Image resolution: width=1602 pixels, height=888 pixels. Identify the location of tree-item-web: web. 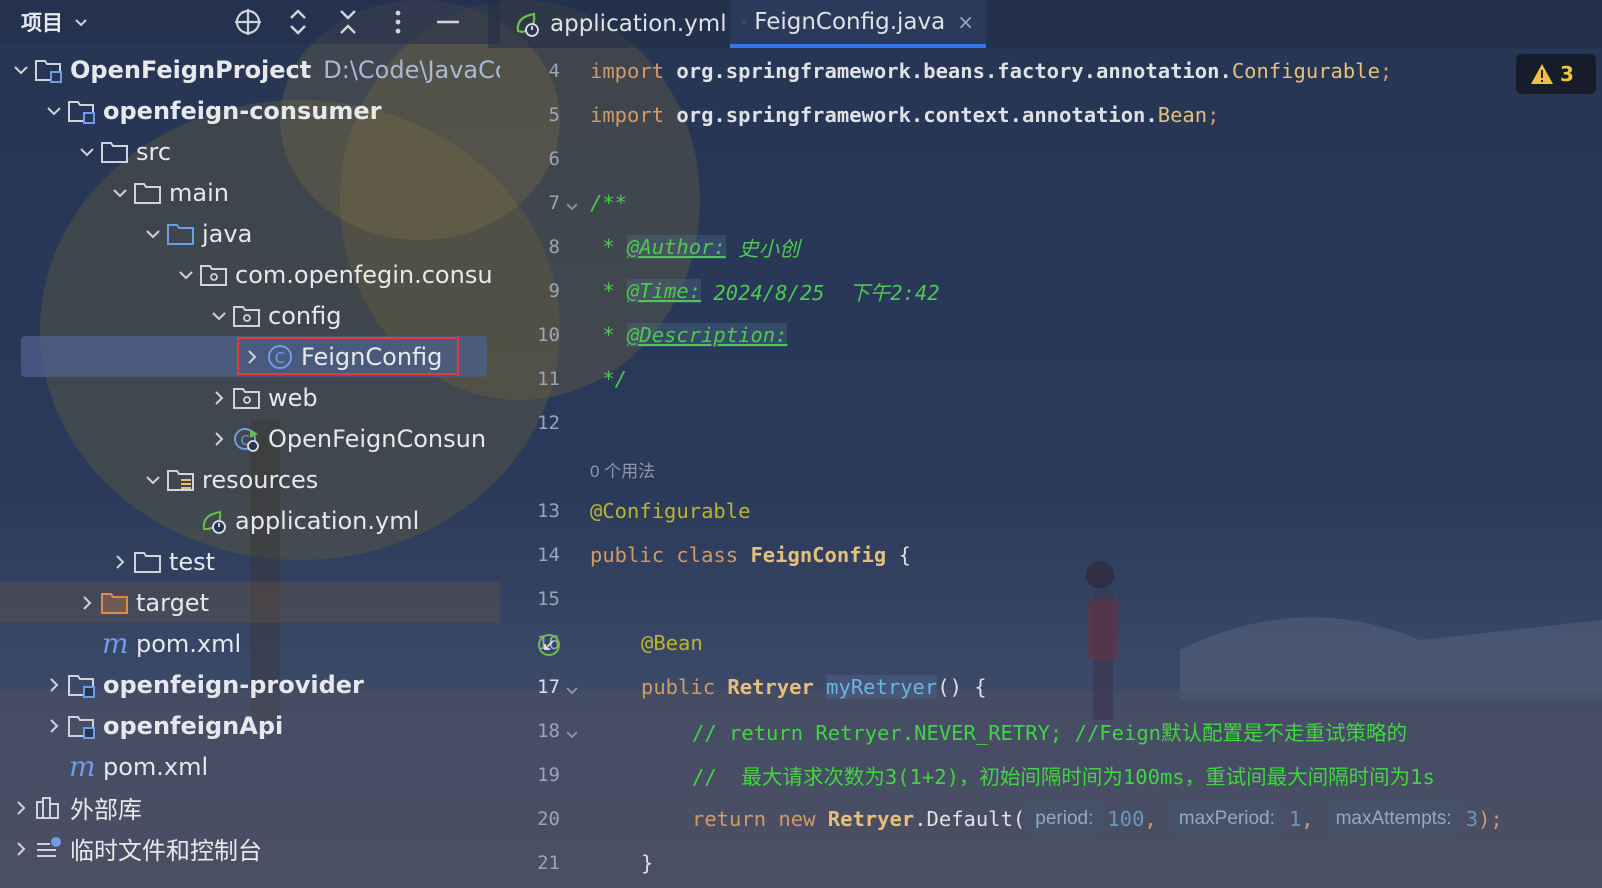
(250, 397).